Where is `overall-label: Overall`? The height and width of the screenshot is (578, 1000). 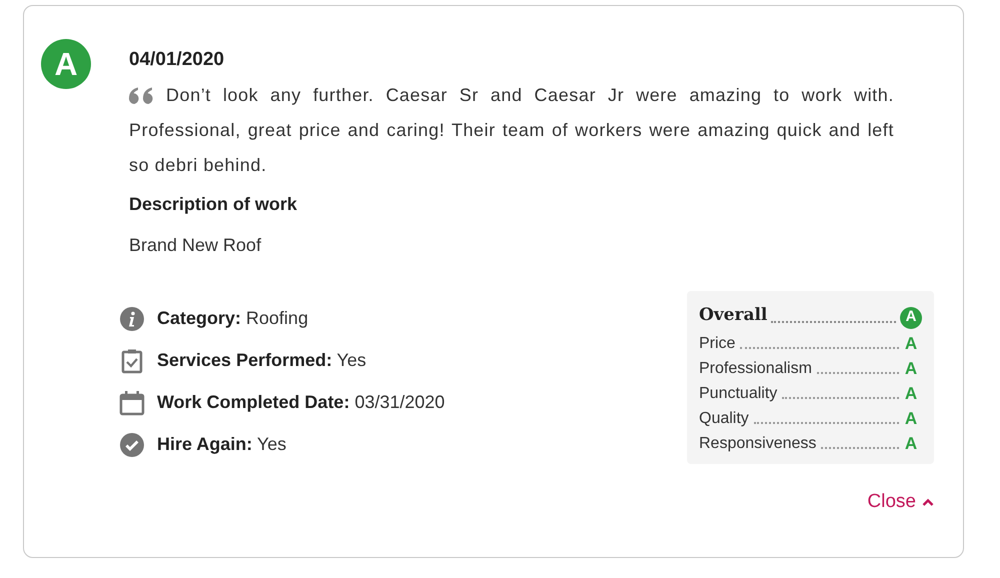 overall-label: Overall is located at coordinates (733, 315).